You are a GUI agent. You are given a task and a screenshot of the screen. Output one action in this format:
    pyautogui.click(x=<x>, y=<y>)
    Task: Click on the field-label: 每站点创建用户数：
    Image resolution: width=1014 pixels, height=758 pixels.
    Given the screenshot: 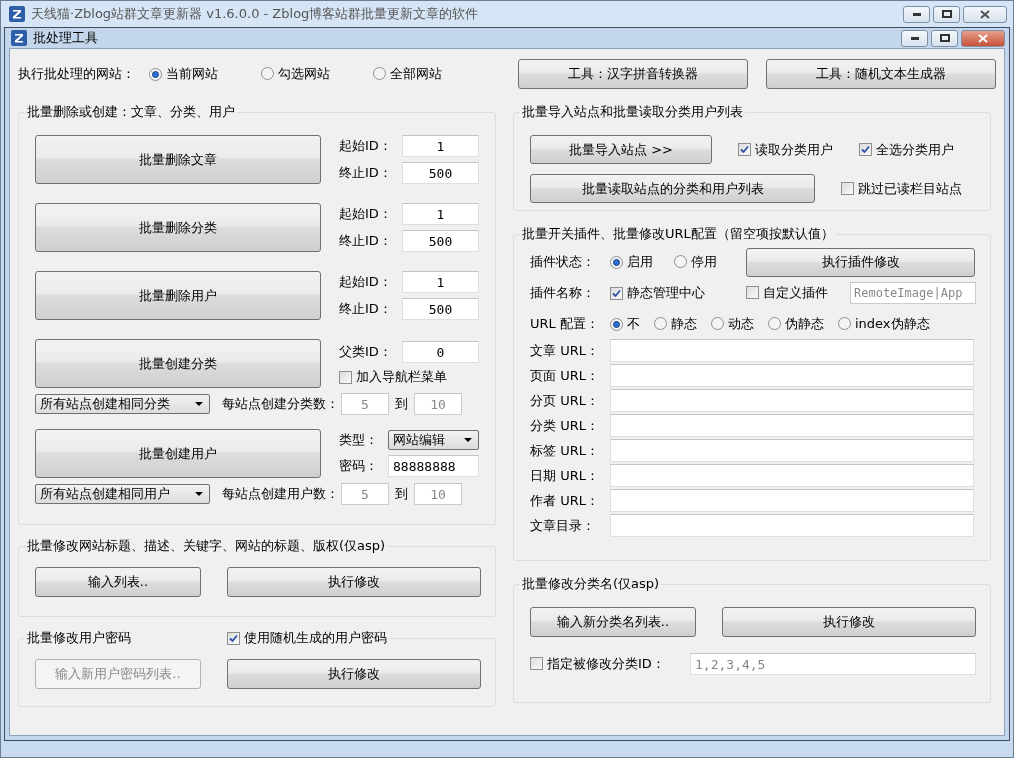 What is the action you would take?
    pyautogui.click(x=280, y=494)
    